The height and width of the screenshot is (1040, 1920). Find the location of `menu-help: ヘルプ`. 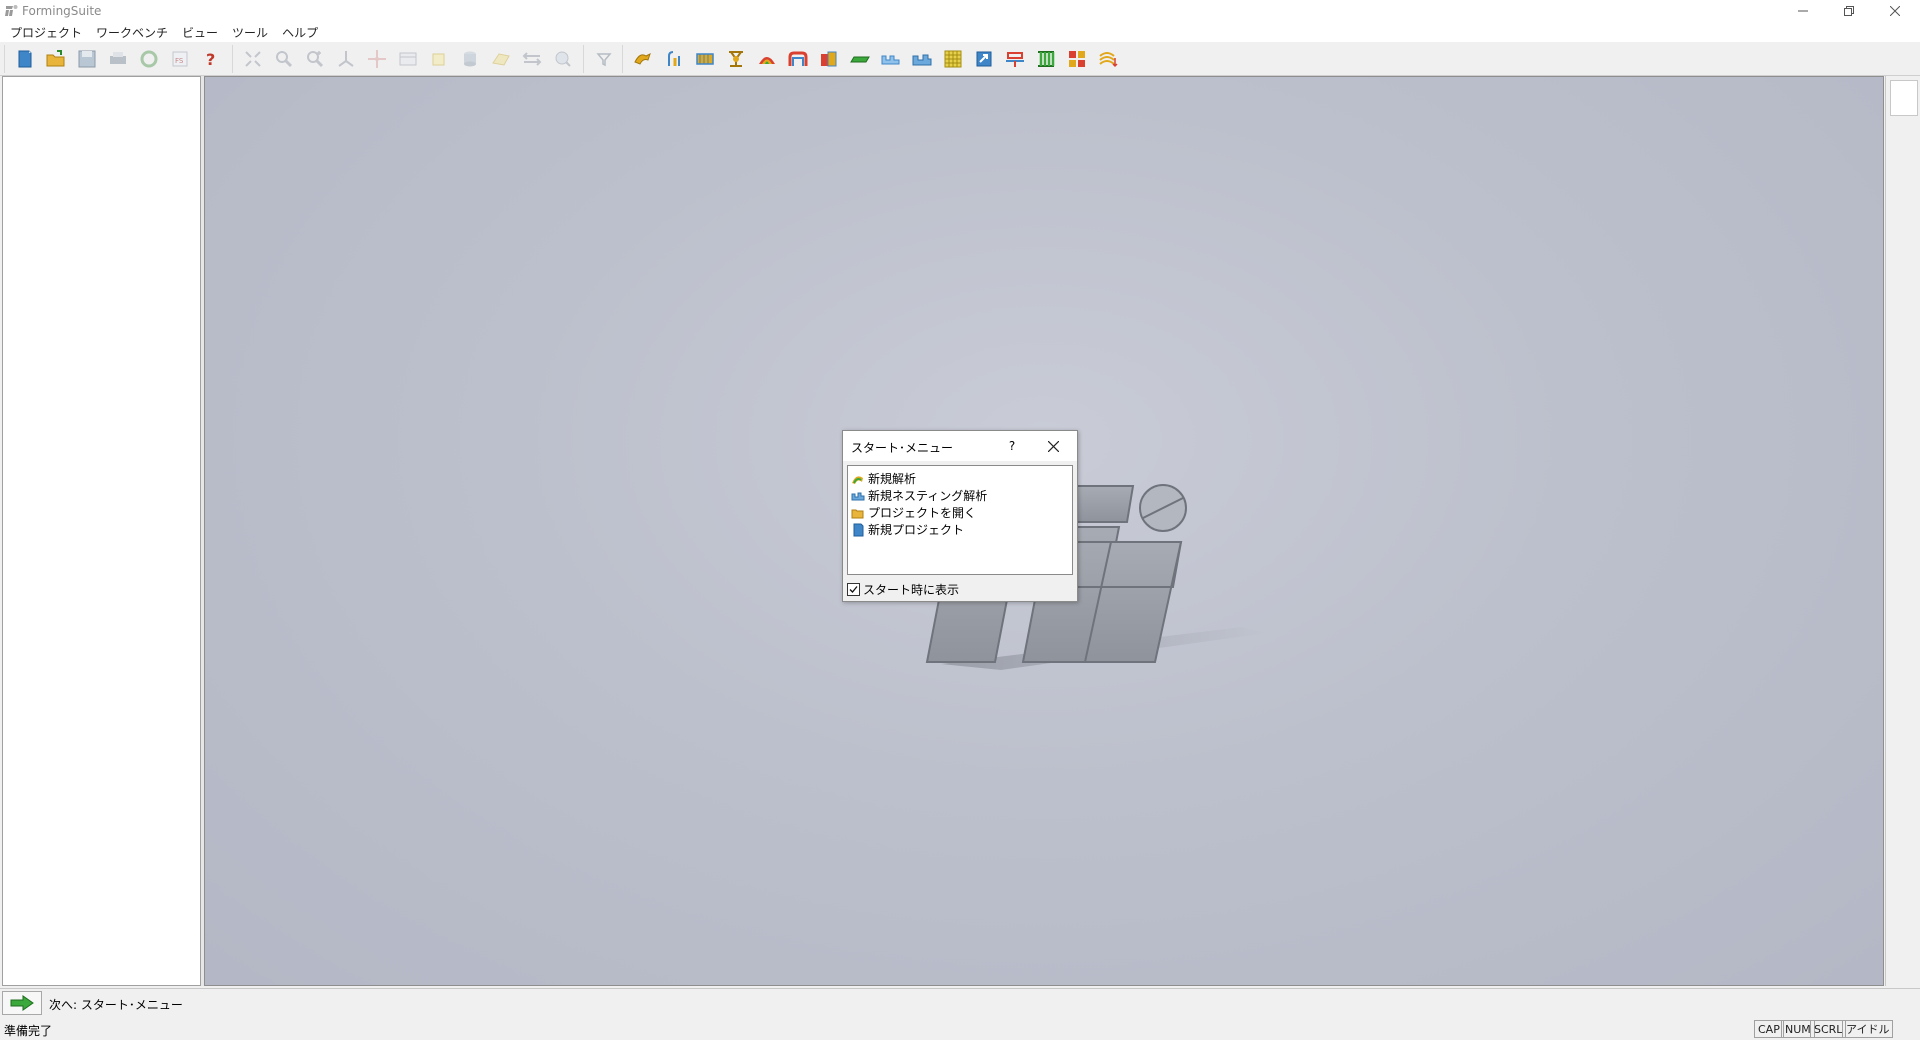

menu-help: ヘルプ is located at coordinates (300, 32).